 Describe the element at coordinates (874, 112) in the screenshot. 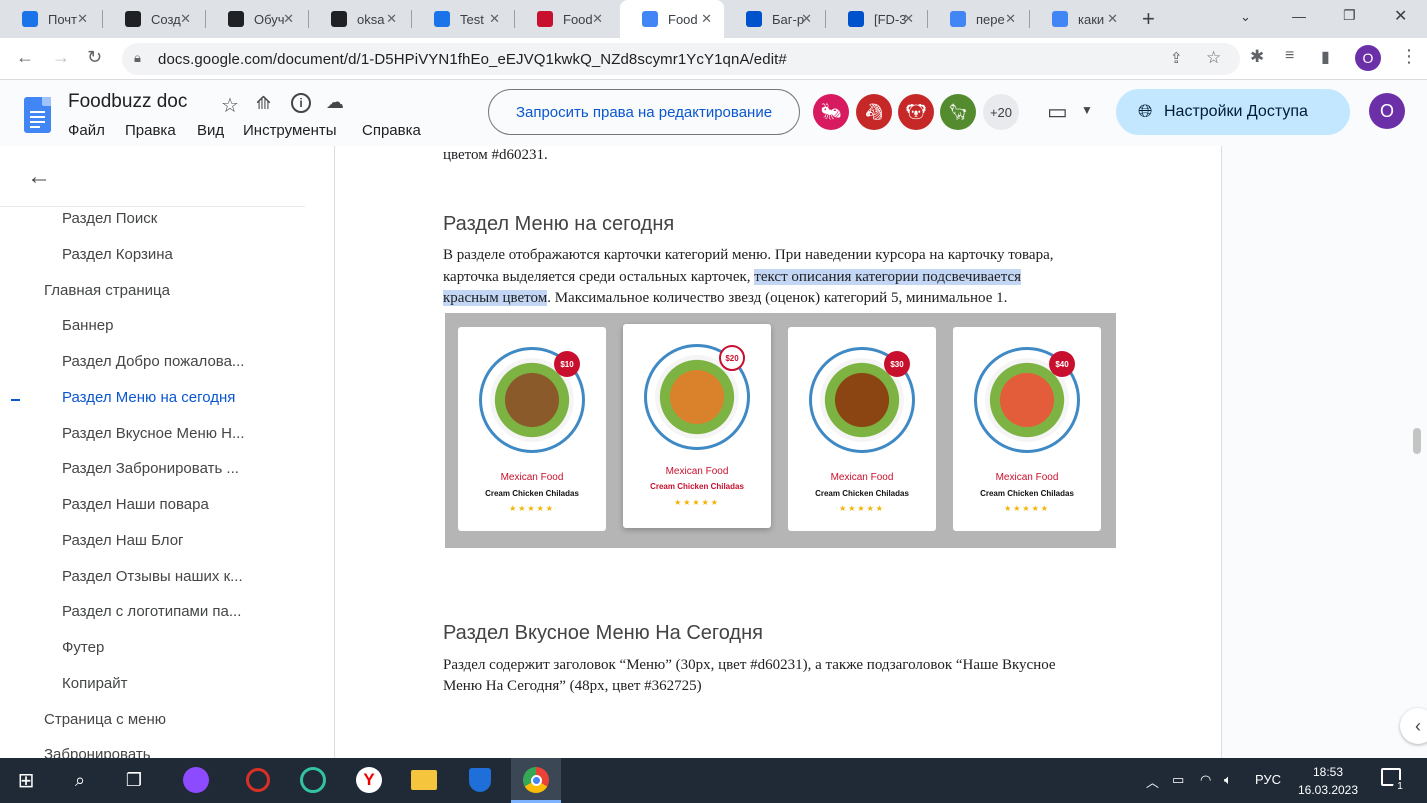

I see `collaborator-avatar-zebra: 🦓︎` at that location.